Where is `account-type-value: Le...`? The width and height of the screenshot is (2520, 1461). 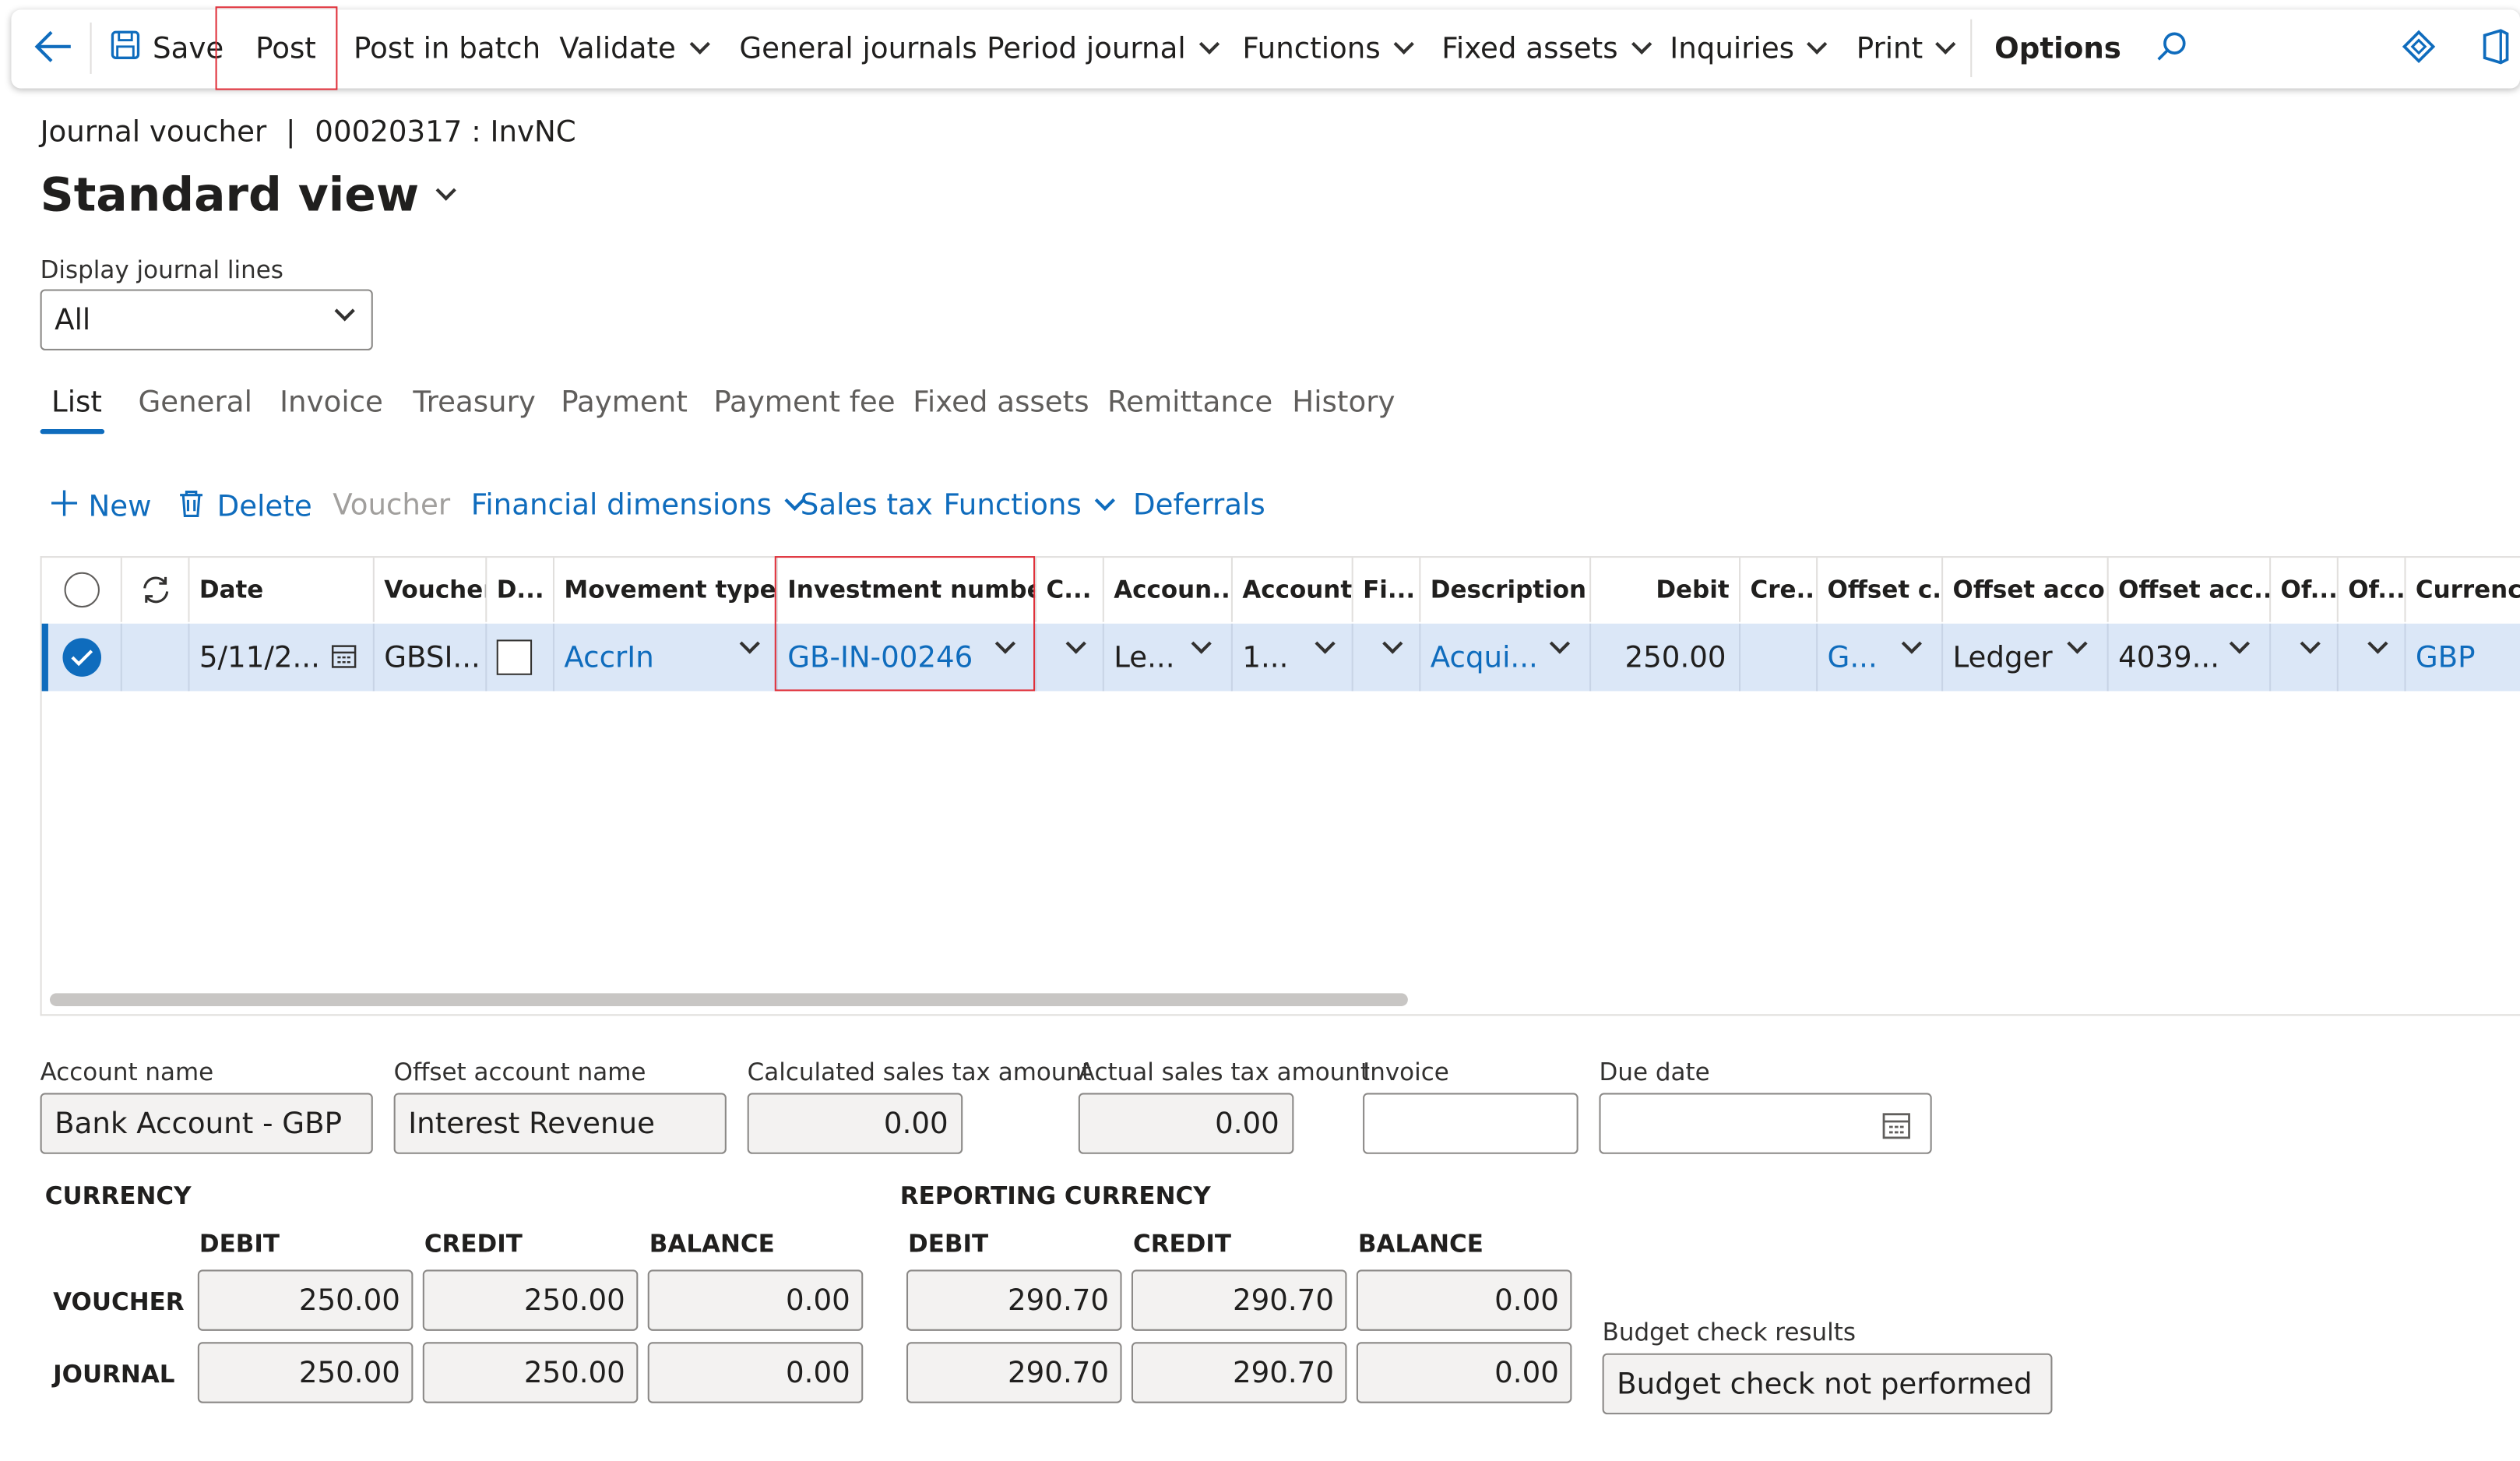 account-type-value: Le... is located at coordinates (1144, 657).